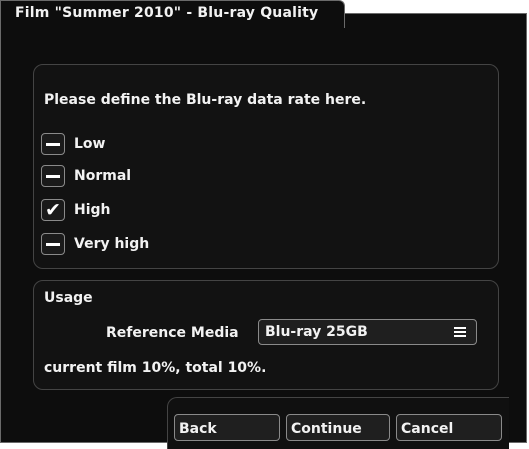 This screenshot has width=529, height=449. Describe the element at coordinates (172, 333) in the screenshot. I see `reference-media-label: Reference Media` at that location.